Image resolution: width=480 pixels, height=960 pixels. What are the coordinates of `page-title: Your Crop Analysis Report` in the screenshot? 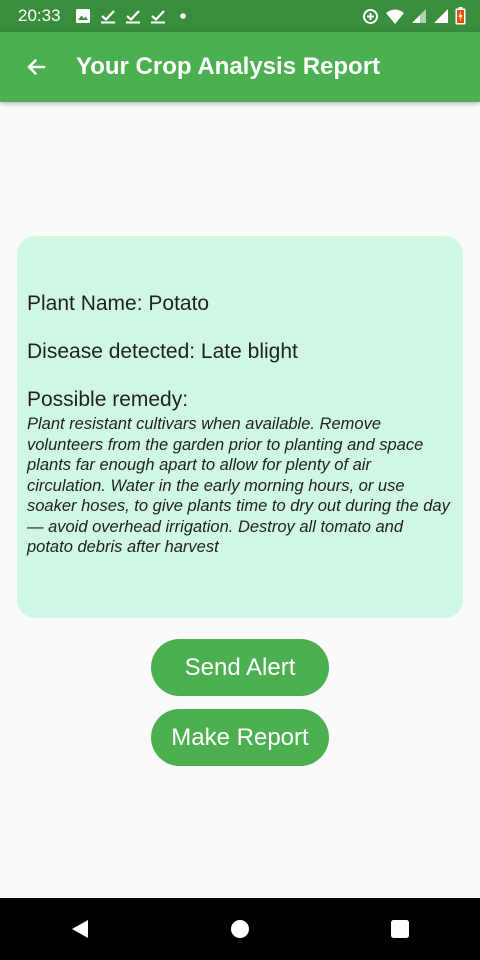 It's located at (228, 66).